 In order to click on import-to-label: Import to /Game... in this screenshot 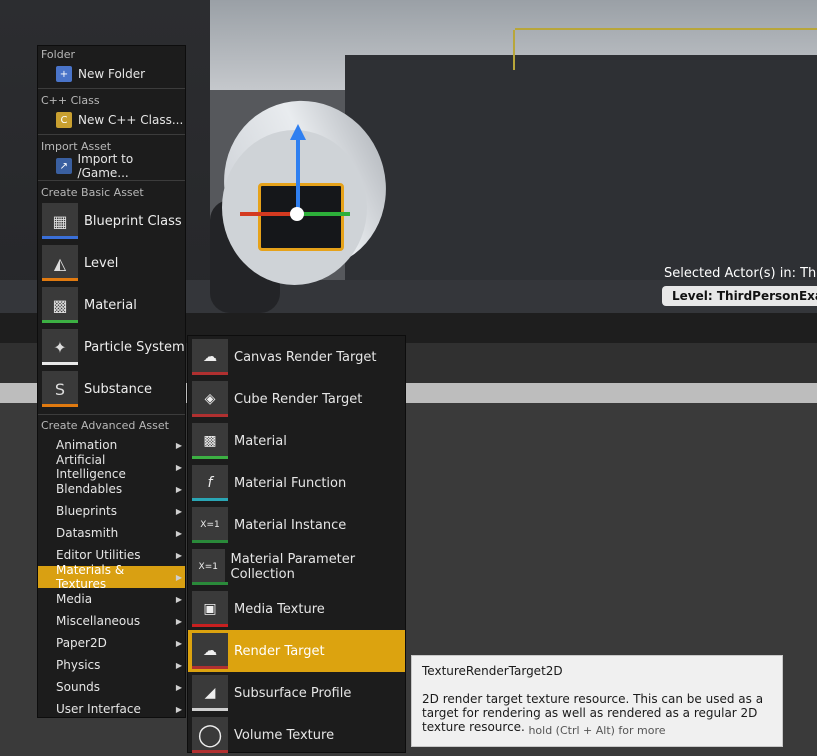, I will do `click(105, 166)`.